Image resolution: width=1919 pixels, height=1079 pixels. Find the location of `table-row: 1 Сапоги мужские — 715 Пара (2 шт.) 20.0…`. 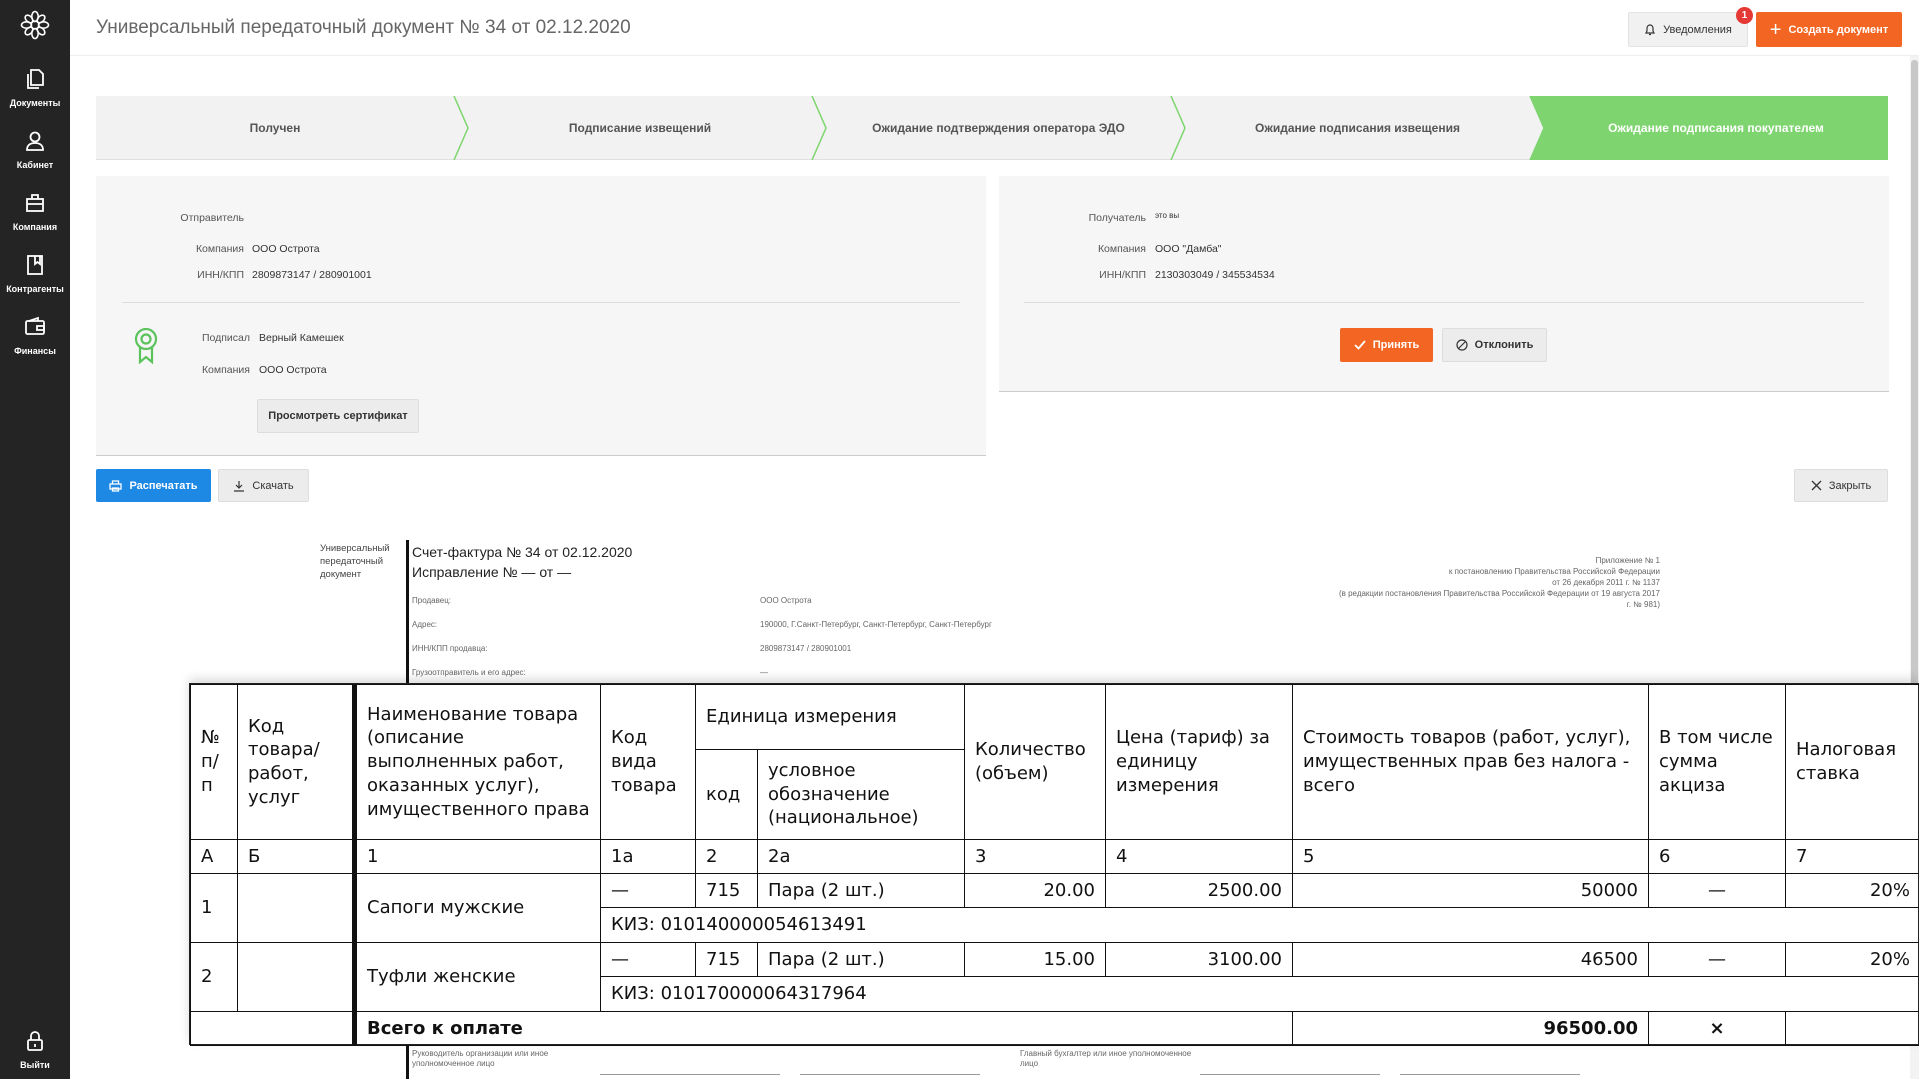

table-row: 1 Сапоги мужские — 715 Пара (2 шт.) 20.0… is located at coordinates (1054, 908).